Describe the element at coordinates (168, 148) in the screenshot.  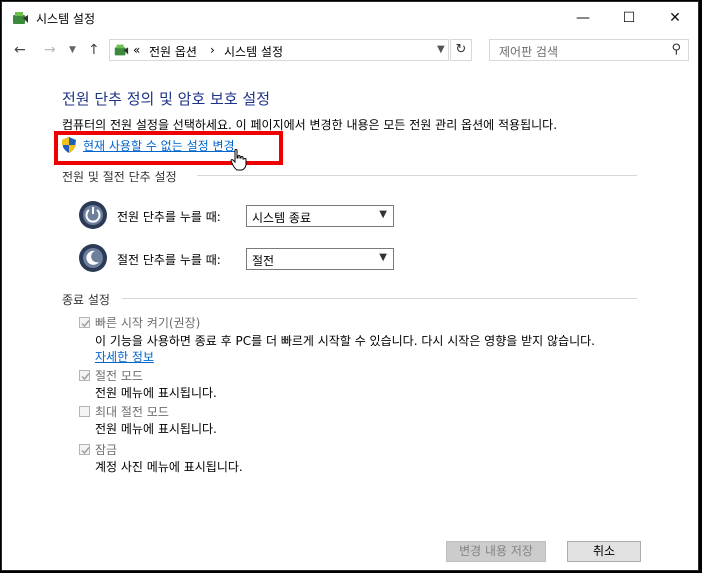
I see `highlight-box` at that location.